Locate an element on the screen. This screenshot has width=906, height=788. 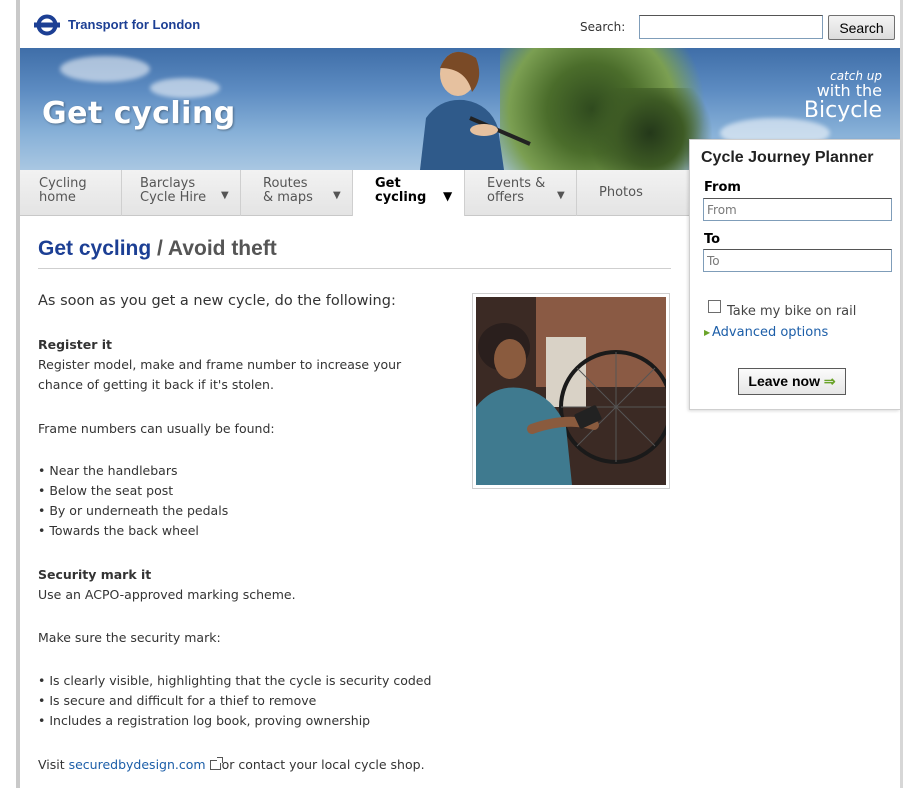
securedbydesign-link: securedbydesign.com is located at coordinates (137, 764).